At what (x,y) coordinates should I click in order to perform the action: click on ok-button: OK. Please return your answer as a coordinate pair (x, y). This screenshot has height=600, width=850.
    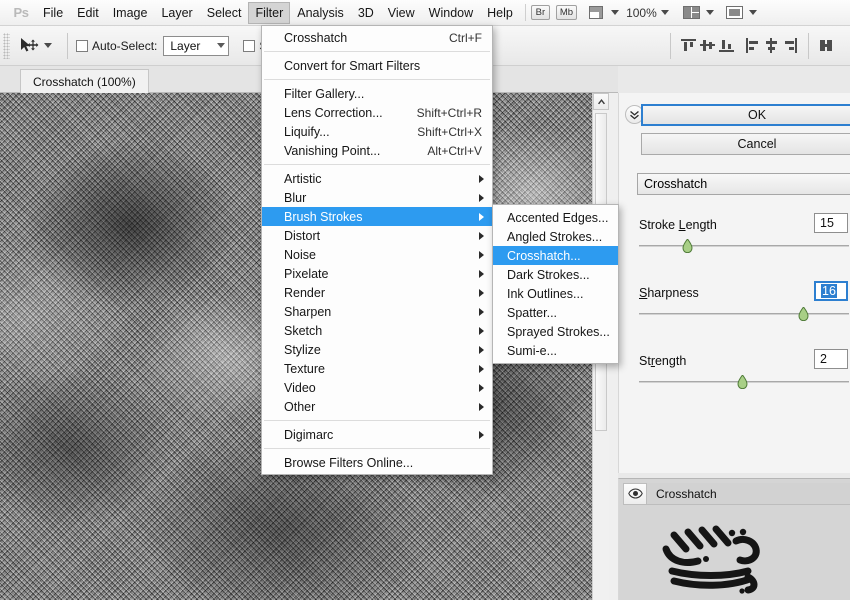
    Looking at the image, I should click on (745, 115).